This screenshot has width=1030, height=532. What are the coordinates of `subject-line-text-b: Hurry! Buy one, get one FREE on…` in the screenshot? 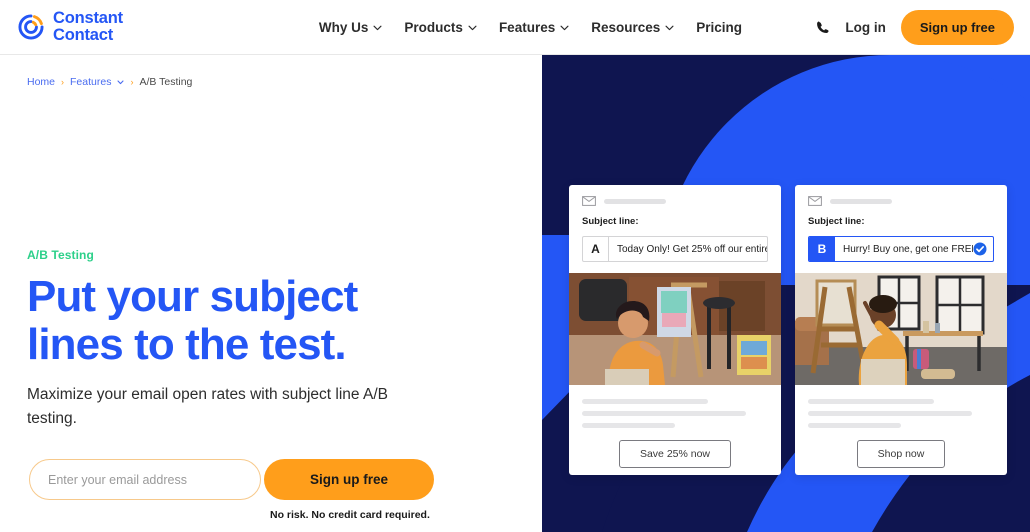 It's located at (908, 249).